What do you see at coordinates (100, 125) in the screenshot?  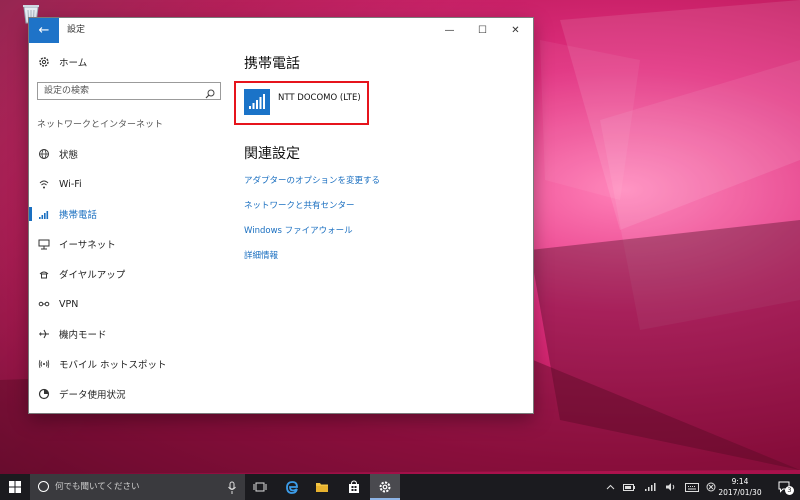 I see `nav-category-title: ネットワークとインターネット` at bounding box center [100, 125].